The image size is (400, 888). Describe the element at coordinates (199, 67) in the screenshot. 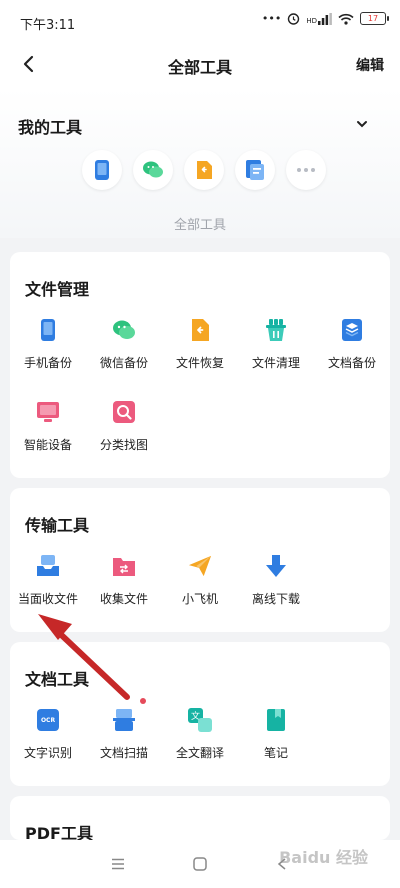

I see `page-title: 全部工具` at that location.